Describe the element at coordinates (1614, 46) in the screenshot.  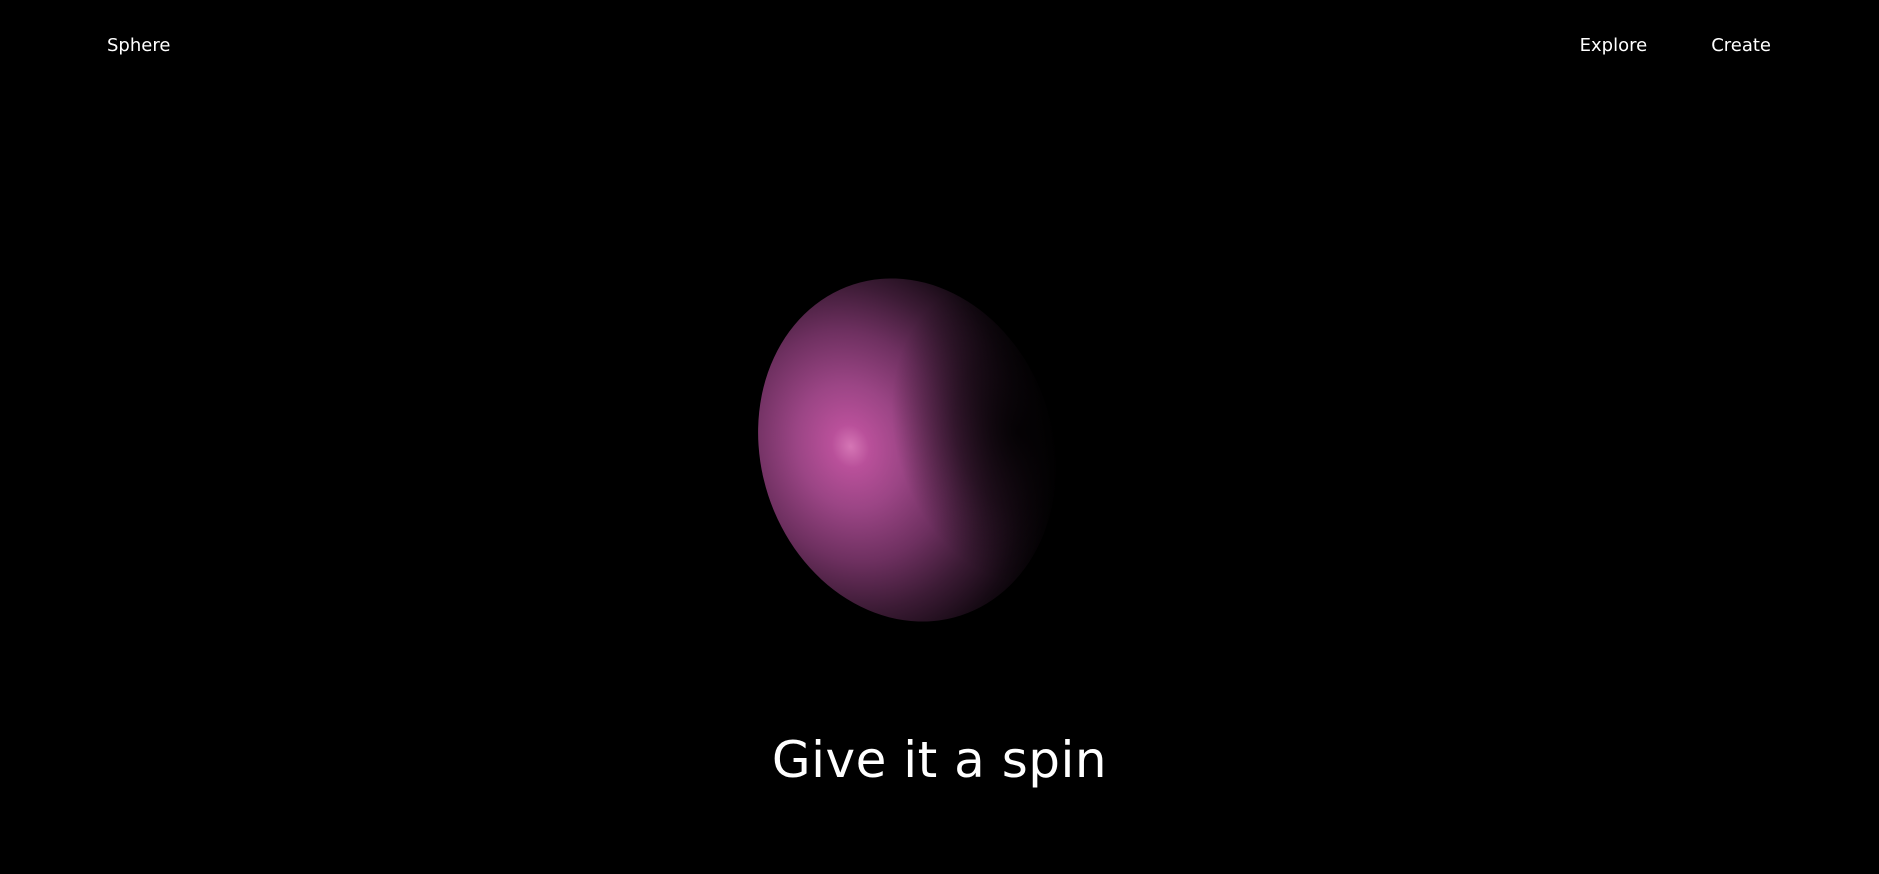
I see `nav-explore-link: Explore` at that location.